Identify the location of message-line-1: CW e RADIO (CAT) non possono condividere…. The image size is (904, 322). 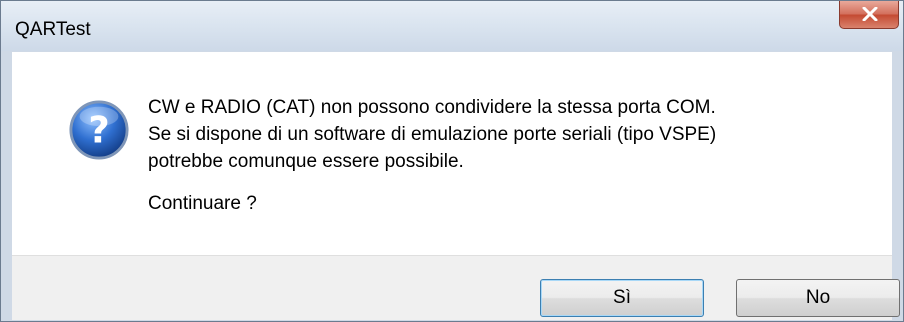
(432, 107).